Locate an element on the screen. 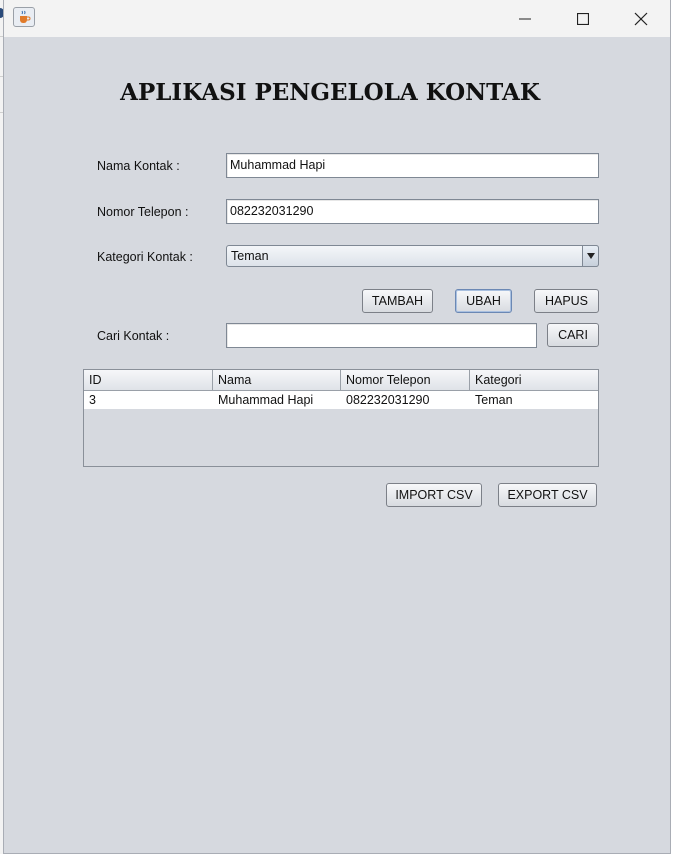 The height and width of the screenshot is (854, 673). table-header: ID Nama Nomor Telepon Kategori is located at coordinates (341, 380).